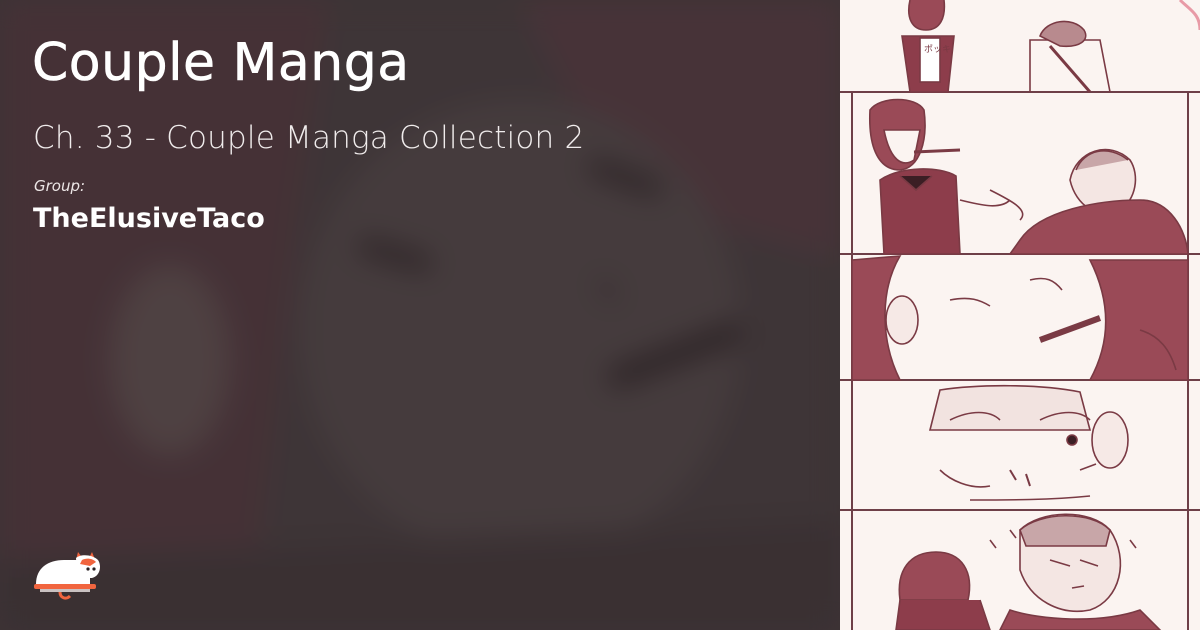 The image size is (1200, 630). I want to click on panel-kana: ポッキ, so click(937, 49).